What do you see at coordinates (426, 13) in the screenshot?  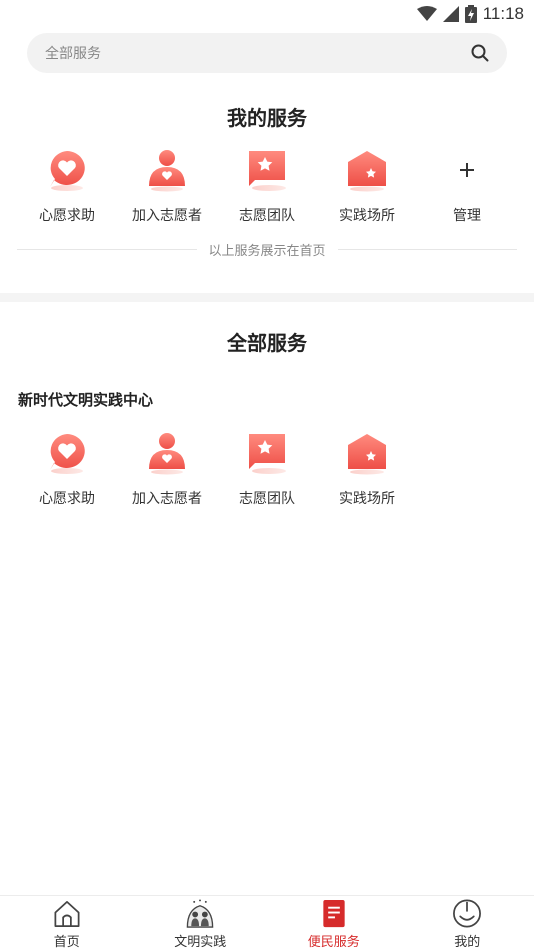 I see `wifi-icon` at bounding box center [426, 13].